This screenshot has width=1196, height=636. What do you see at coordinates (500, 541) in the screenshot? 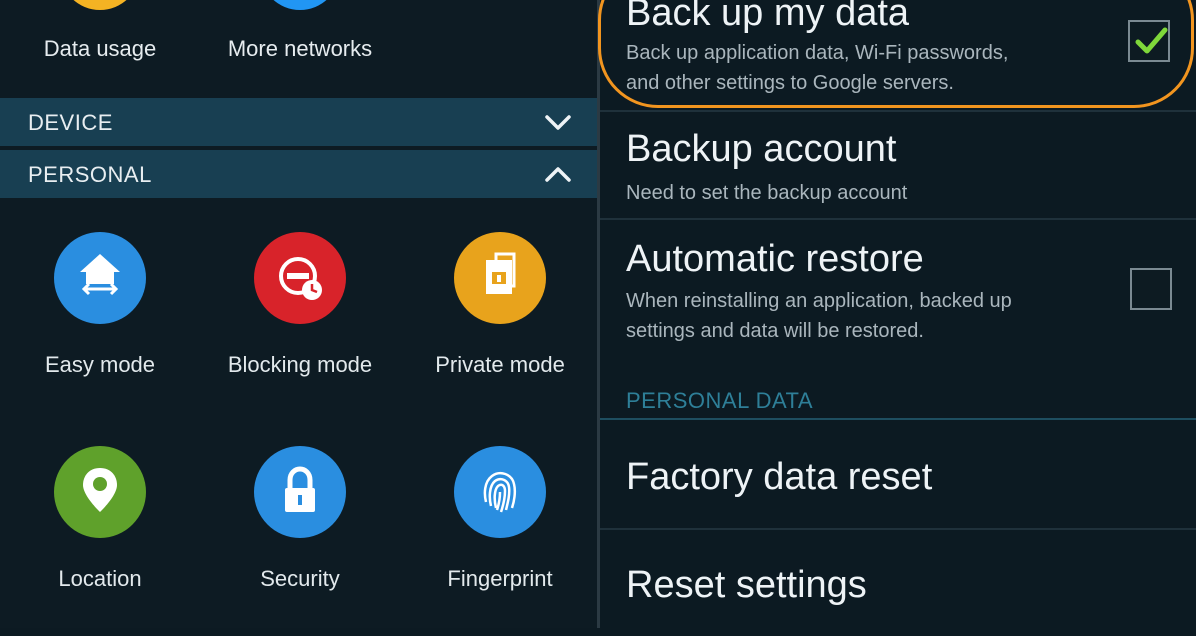
I see `grid-item-fingerprint: Fingerprint` at bounding box center [500, 541].